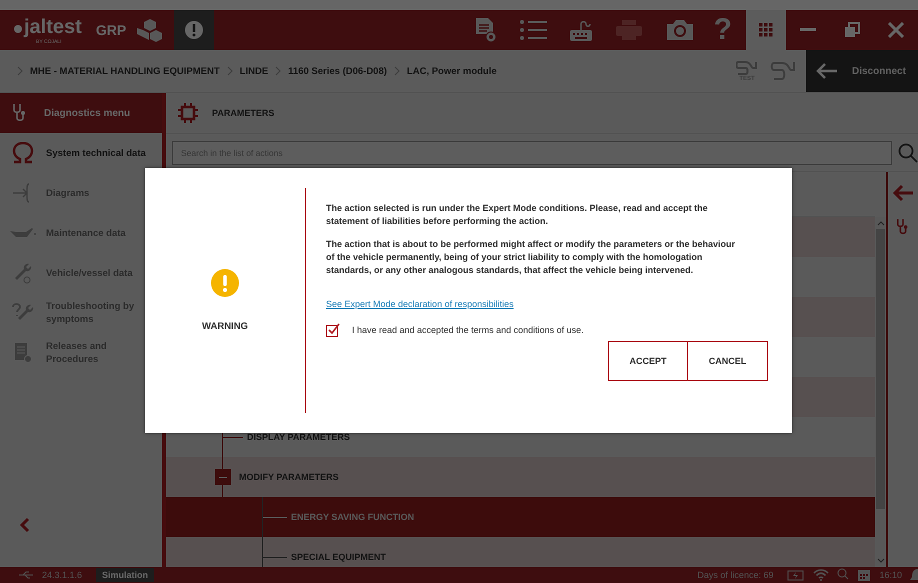 This screenshot has width=918, height=583. Describe the element at coordinates (808, 30) in the screenshot. I see `minimize-icon` at that location.